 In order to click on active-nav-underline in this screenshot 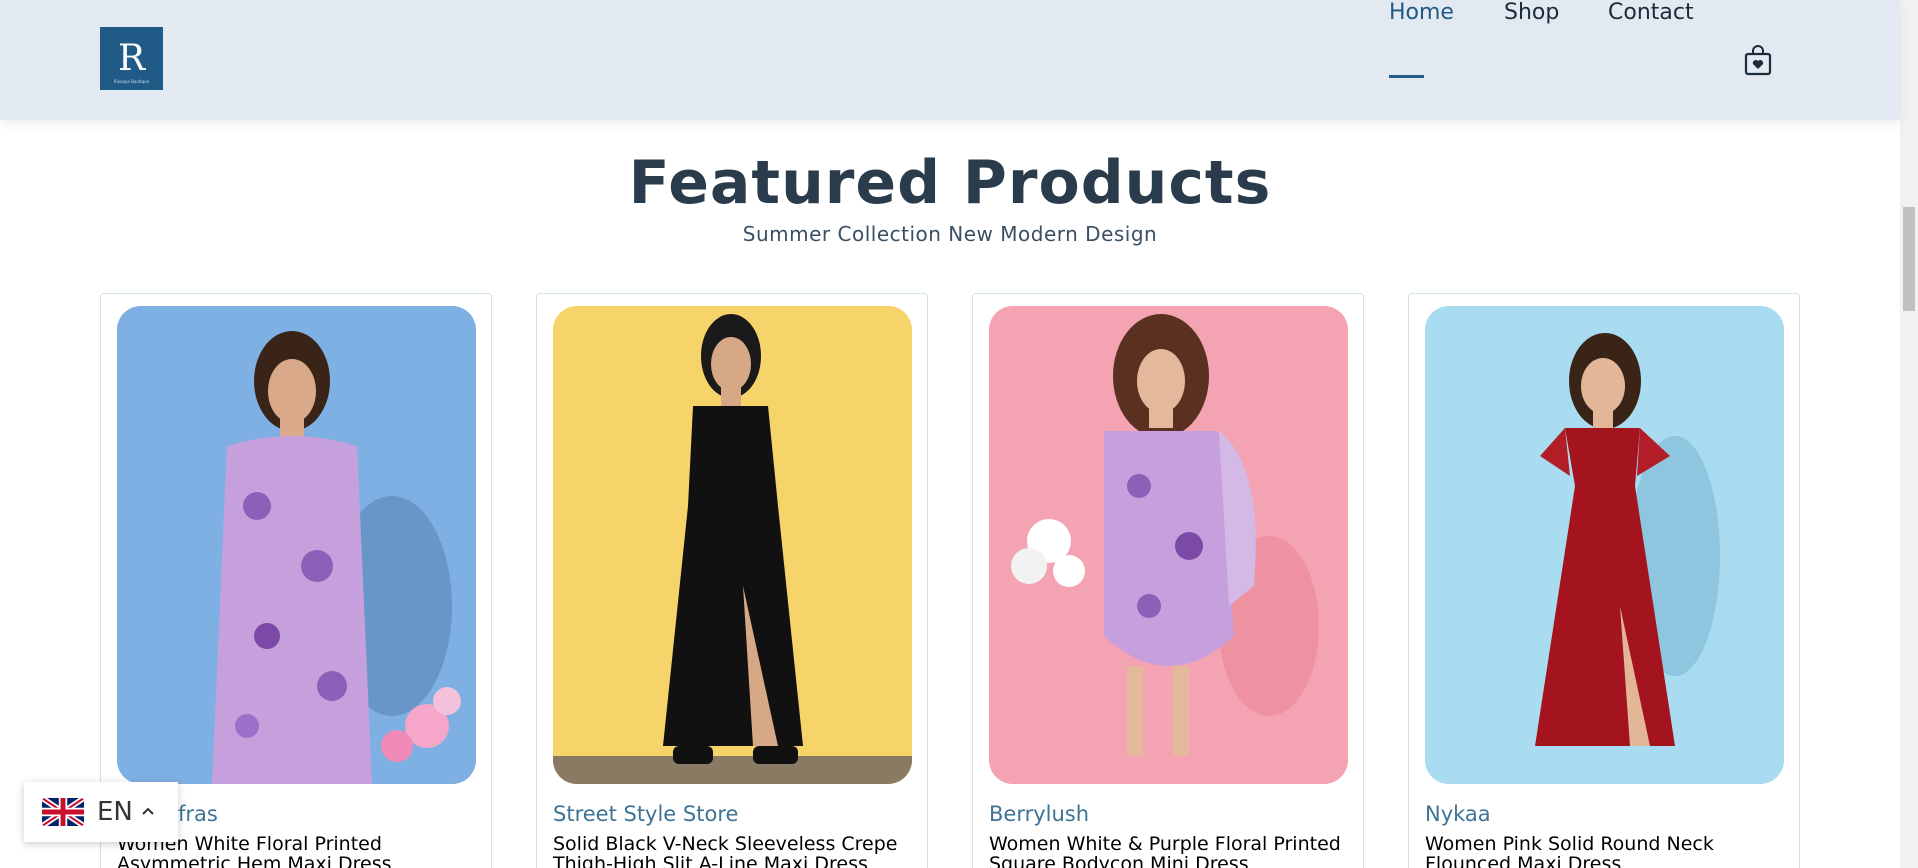, I will do `click(1406, 76)`.